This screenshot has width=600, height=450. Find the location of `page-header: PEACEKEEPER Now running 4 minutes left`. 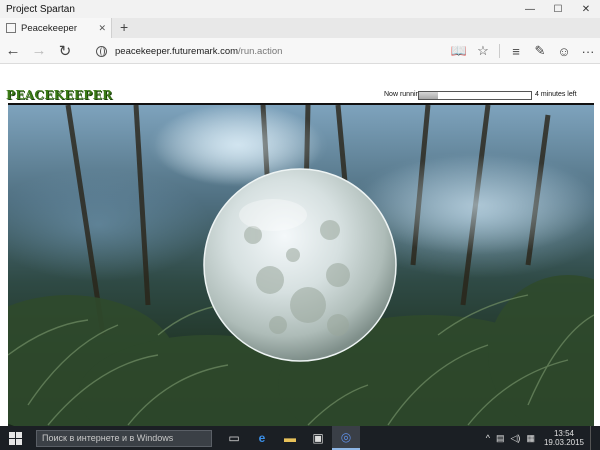

page-header: PEACEKEEPER Now running 4 minutes left is located at coordinates (300, 84).